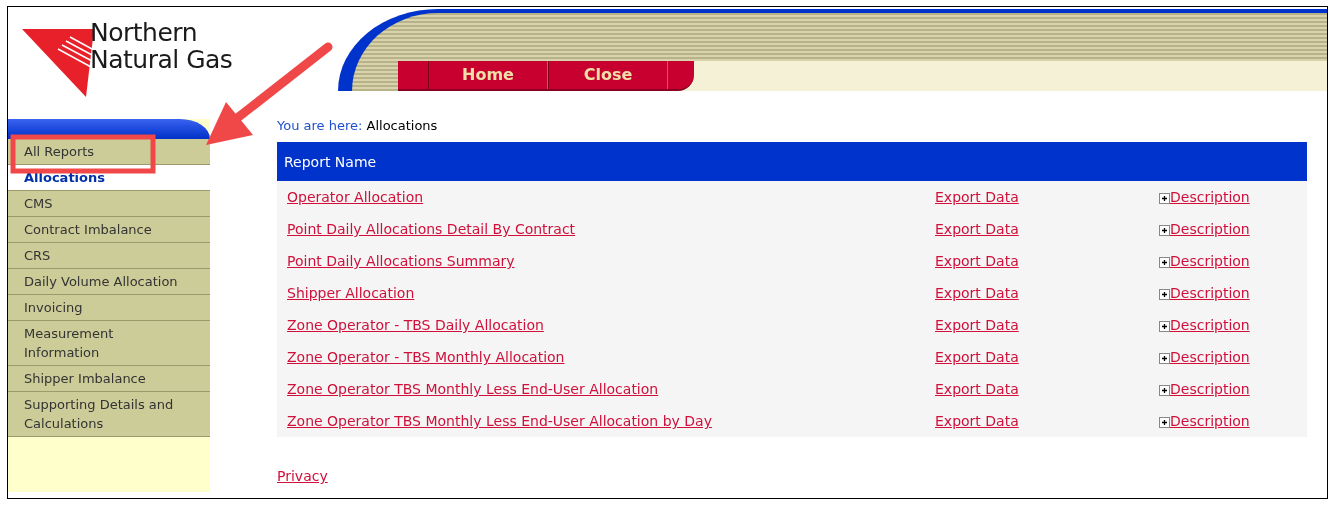  Describe the element at coordinates (109, 414) in the screenshot. I see `sidebar-item: Supporting Details and Calculations` at that location.